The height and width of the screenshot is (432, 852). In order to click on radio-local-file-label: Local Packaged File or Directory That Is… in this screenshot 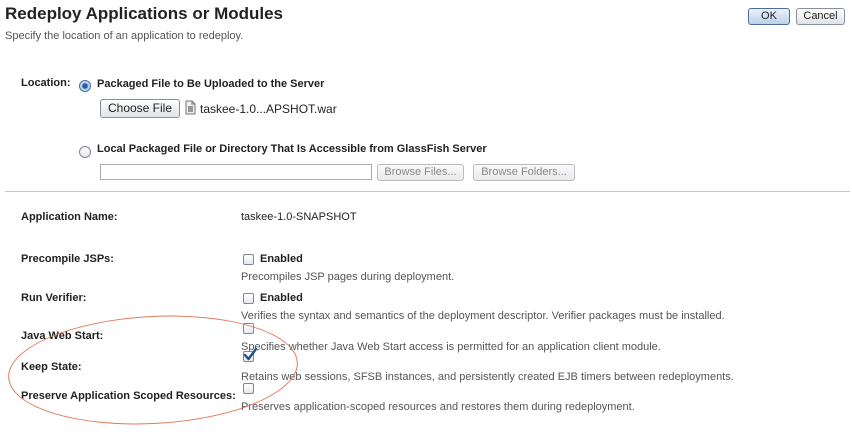, I will do `click(292, 149)`.